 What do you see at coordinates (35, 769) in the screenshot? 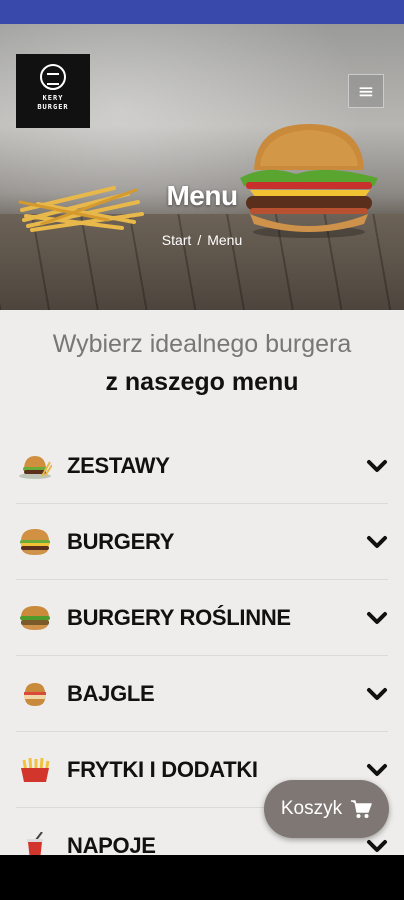
I see `fries-icon` at bounding box center [35, 769].